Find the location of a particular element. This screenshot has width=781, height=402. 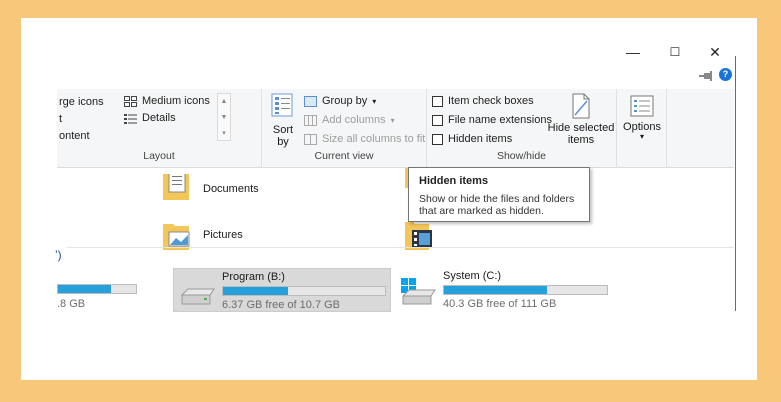

drive-free-space: .8 GB is located at coordinates (71, 304).